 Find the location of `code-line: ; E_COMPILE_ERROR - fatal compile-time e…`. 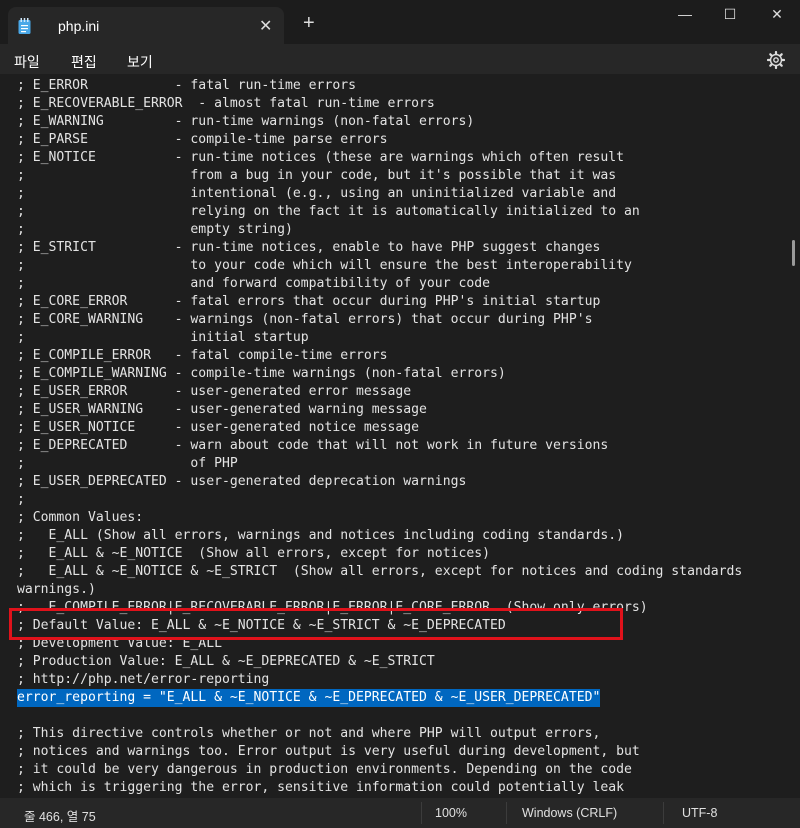

code-line: ; E_COMPILE_ERROR - fatal compile-time e… is located at coordinates (202, 356).